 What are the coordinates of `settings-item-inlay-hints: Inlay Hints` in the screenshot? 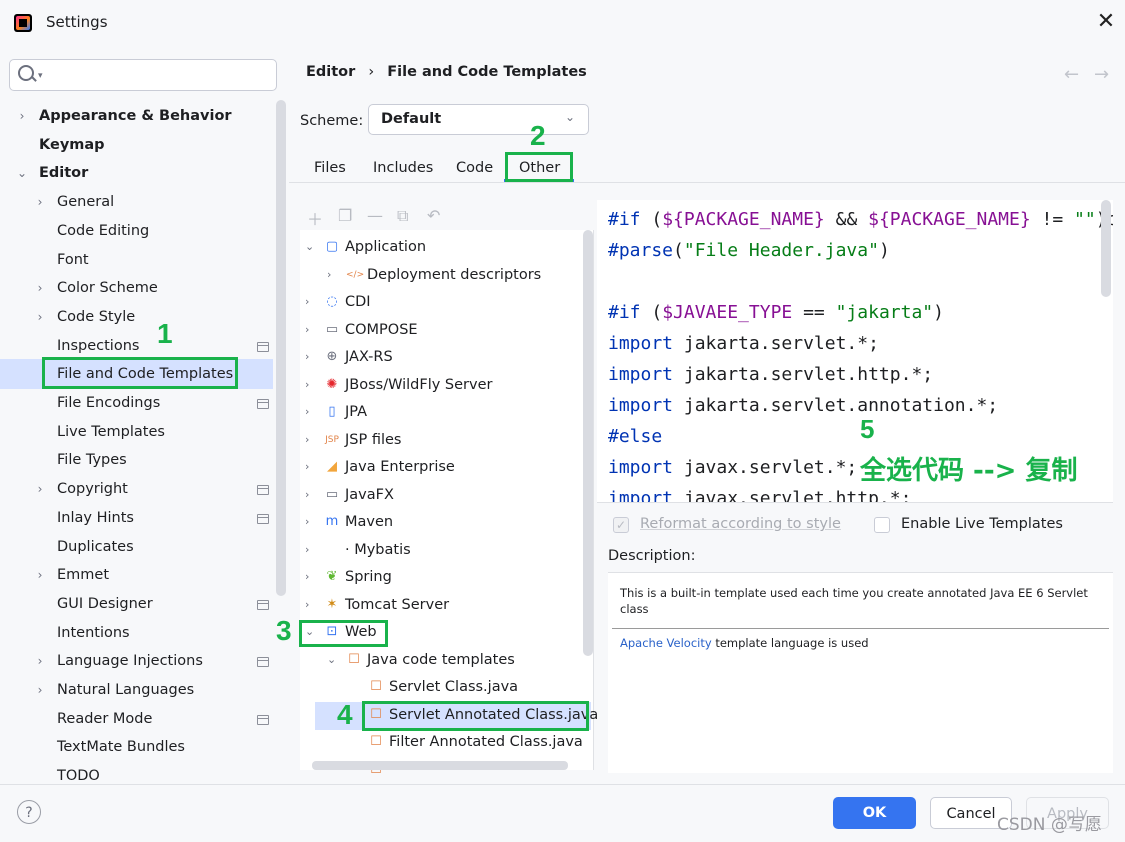 It's located at (95, 518).